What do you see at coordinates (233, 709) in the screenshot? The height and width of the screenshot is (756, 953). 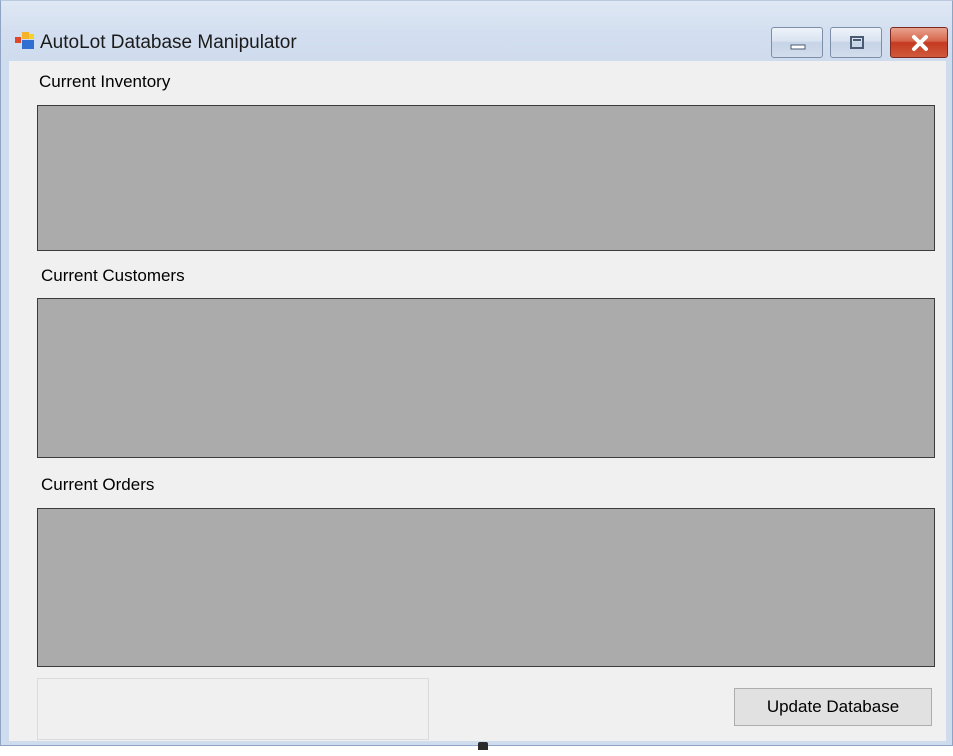 I see `status-panel` at bounding box center [233, 709].